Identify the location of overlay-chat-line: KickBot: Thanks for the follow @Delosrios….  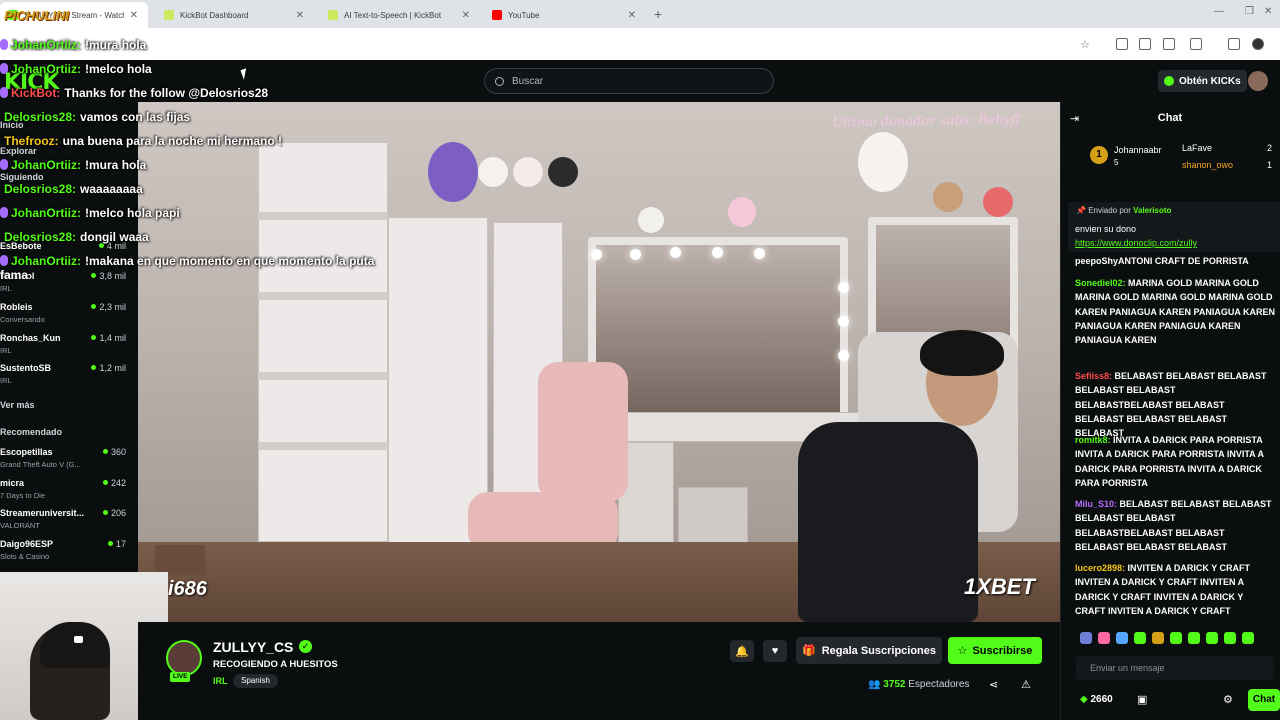
(134, 93).